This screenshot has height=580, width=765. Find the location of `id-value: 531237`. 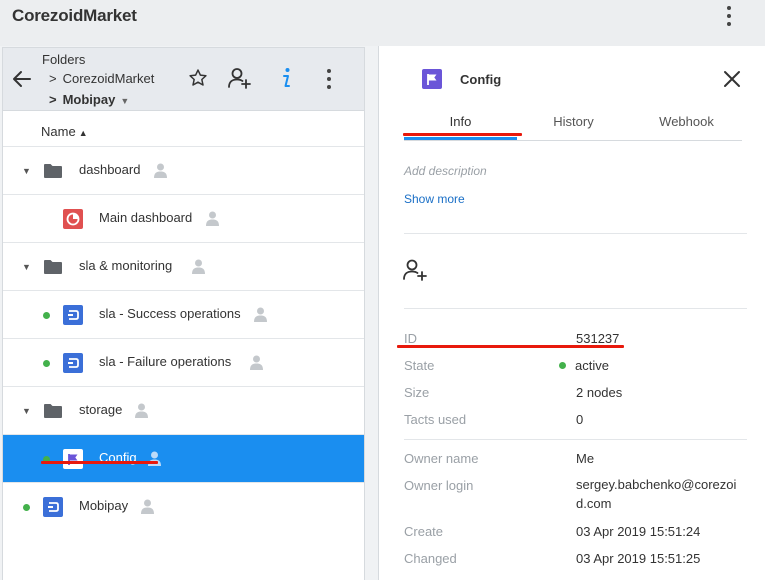

id-value: 531237 is located at coordinates (598, 338).